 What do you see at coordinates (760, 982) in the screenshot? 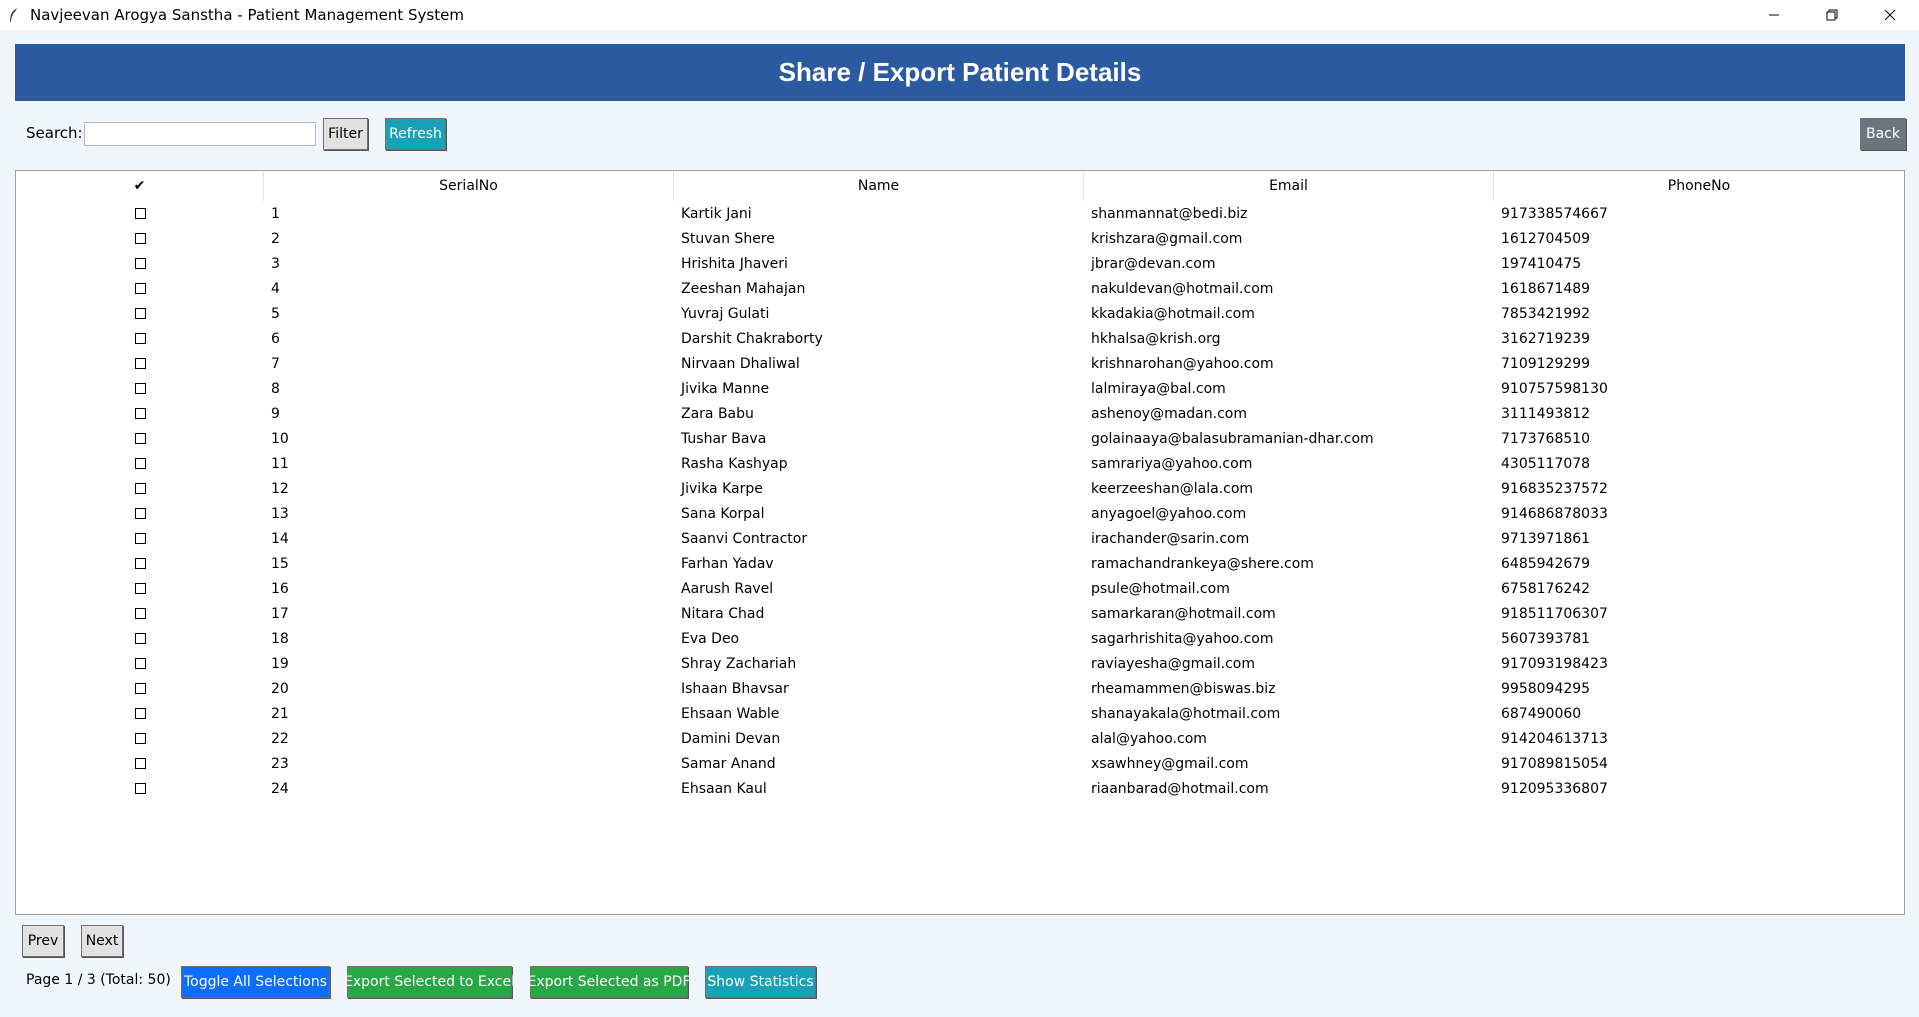
I see `show-statistics-button: Show Statistics` at bounding box center [760, 982].